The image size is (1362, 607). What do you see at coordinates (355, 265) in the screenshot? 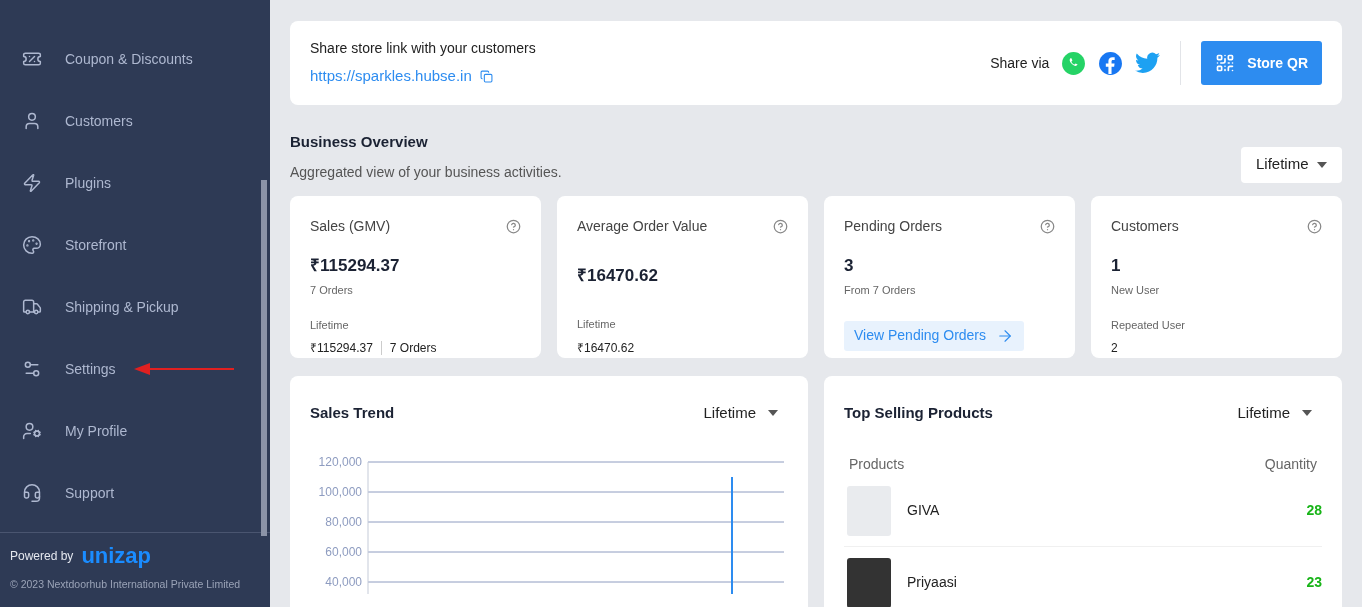
I see `card-value: ₹115294.37` at bounding box center [355, 265].